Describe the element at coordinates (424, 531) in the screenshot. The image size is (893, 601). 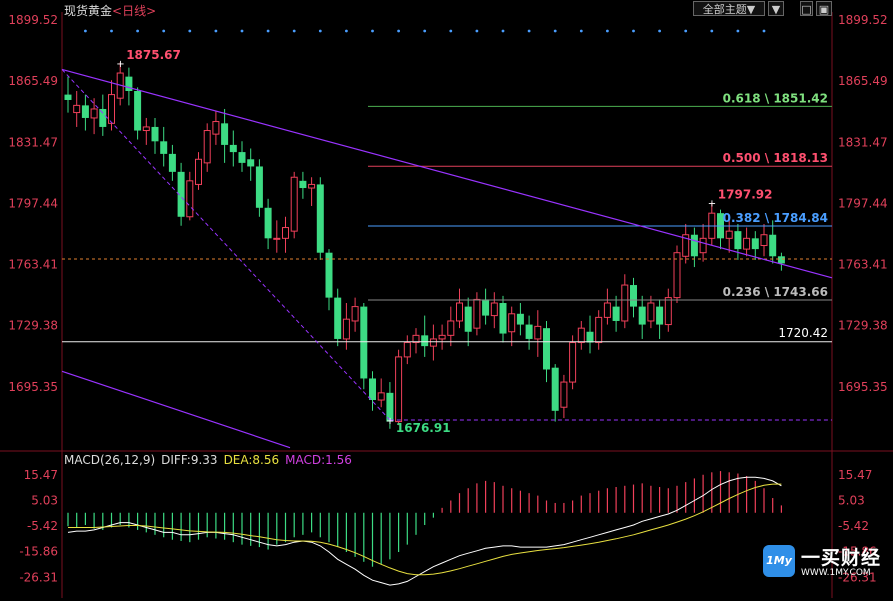
I see `diff-line` at that location.